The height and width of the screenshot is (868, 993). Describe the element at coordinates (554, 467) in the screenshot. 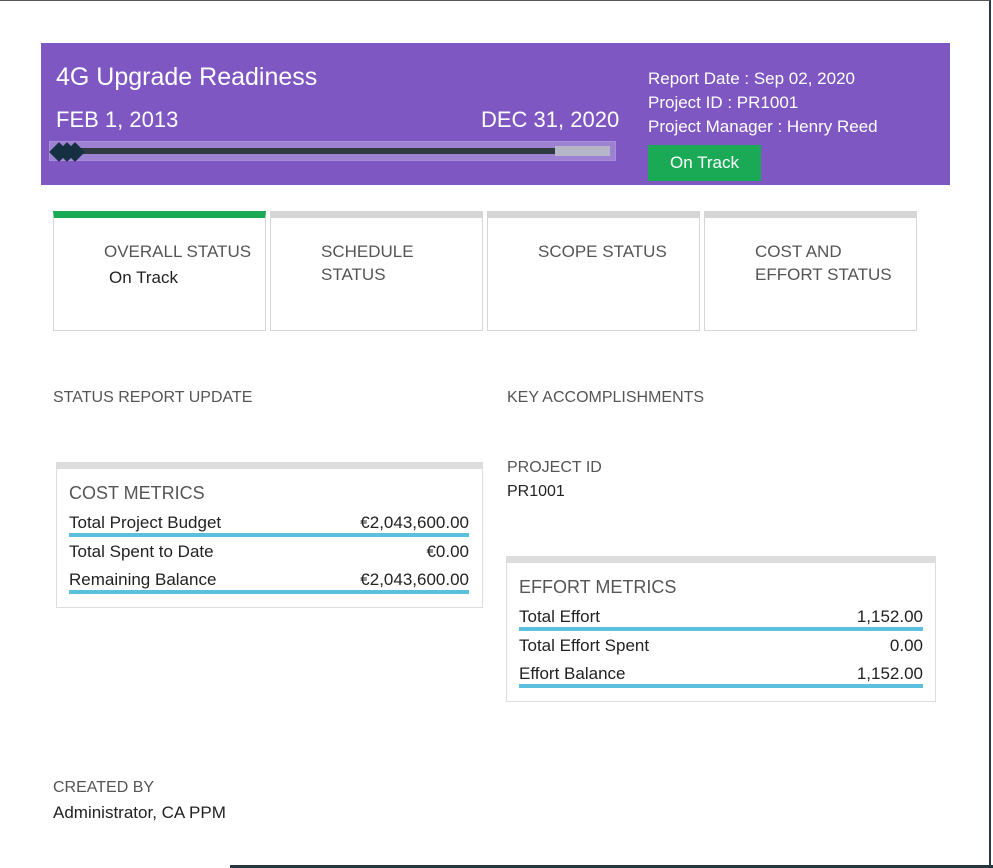

I see `project-id-label: PROJECT ID` at that location.